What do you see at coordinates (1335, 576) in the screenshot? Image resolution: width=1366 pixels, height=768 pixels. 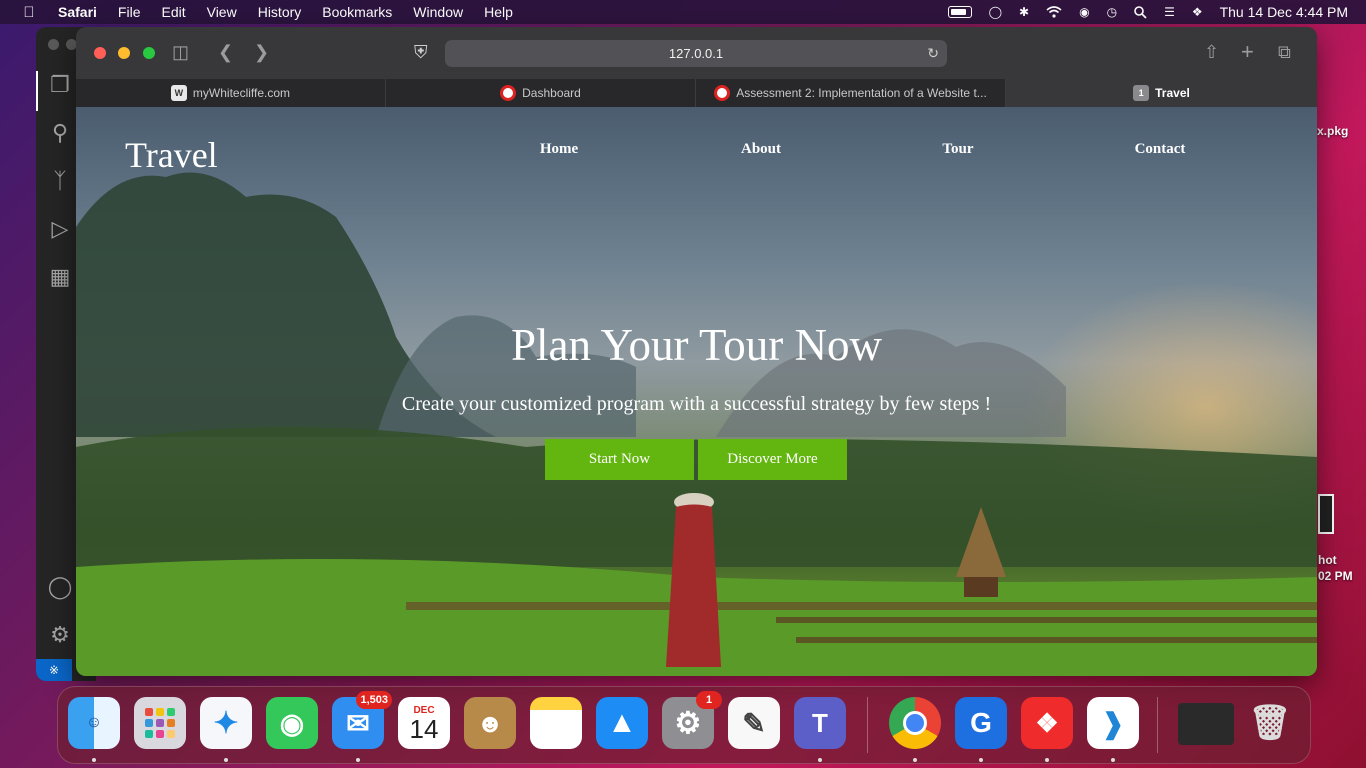 I see `desktop-screenshot-label-2: 02 PM` at bounding box center [1335, 576].